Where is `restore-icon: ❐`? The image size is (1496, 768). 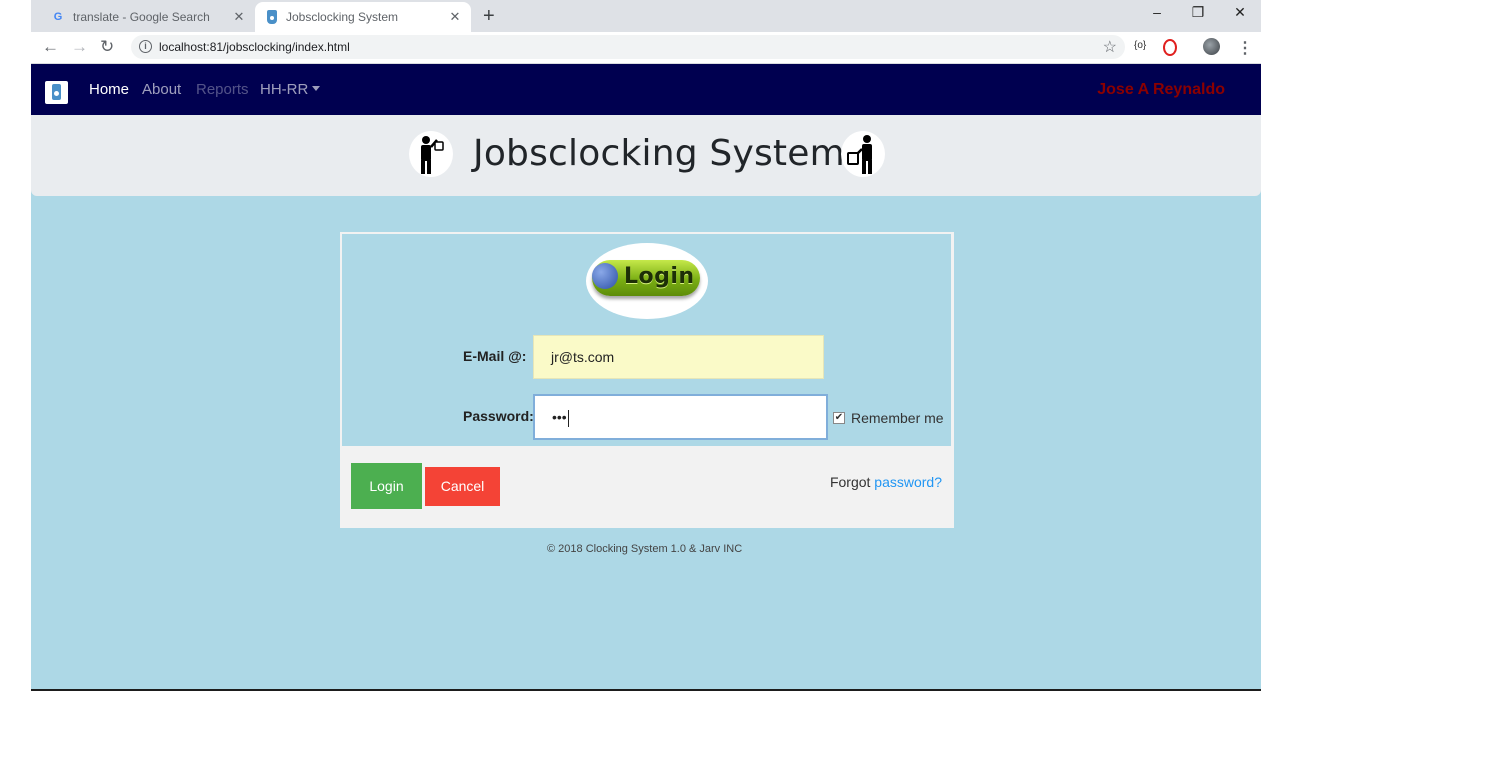
restore-icon: ❐ is located at coordinates (1198, 12).